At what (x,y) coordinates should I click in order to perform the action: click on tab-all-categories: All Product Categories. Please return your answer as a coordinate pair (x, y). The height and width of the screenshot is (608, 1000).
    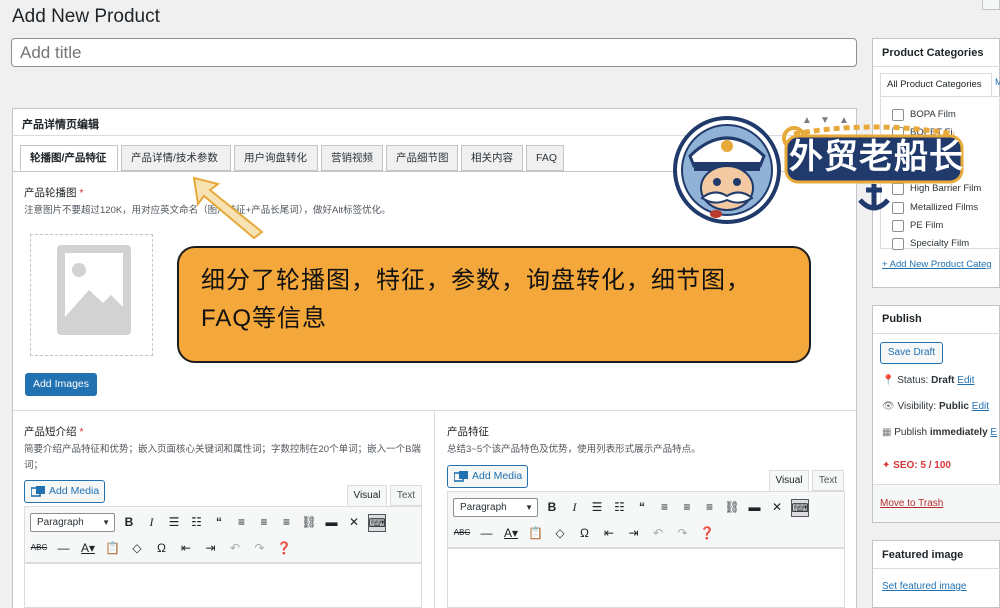
    Looking at the image, I should click on (936, 84).